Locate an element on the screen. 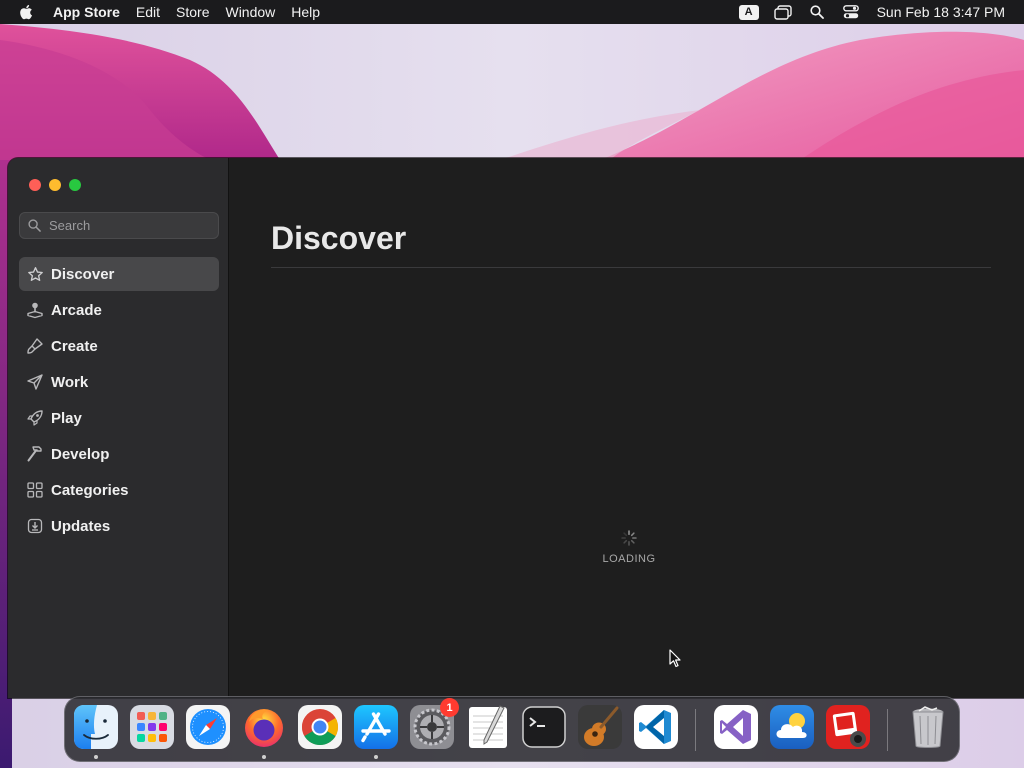 The image size is (1024, 768). vscode-icon is located at coordinates (656, 727).